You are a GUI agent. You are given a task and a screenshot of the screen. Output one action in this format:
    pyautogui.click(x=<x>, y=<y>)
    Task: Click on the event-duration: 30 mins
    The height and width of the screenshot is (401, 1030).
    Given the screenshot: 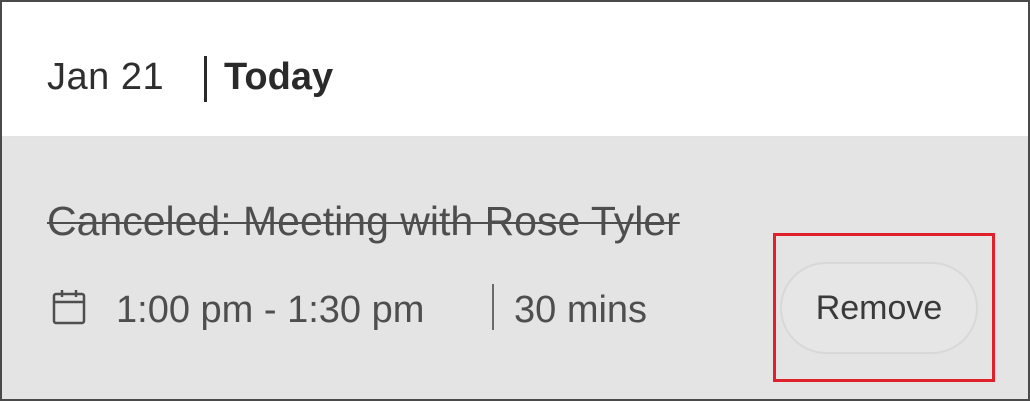 What is the action you would take?
    pyautogui.click(x=581, y=310)
    